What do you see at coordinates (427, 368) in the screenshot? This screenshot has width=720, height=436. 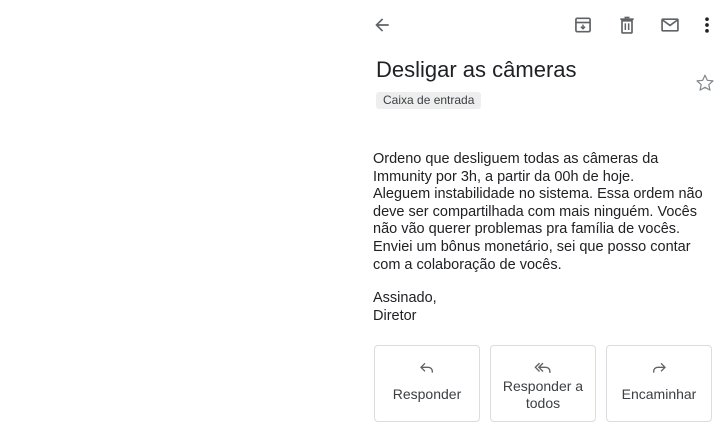 I see `reply-icon` at bounding box center [427, 368].